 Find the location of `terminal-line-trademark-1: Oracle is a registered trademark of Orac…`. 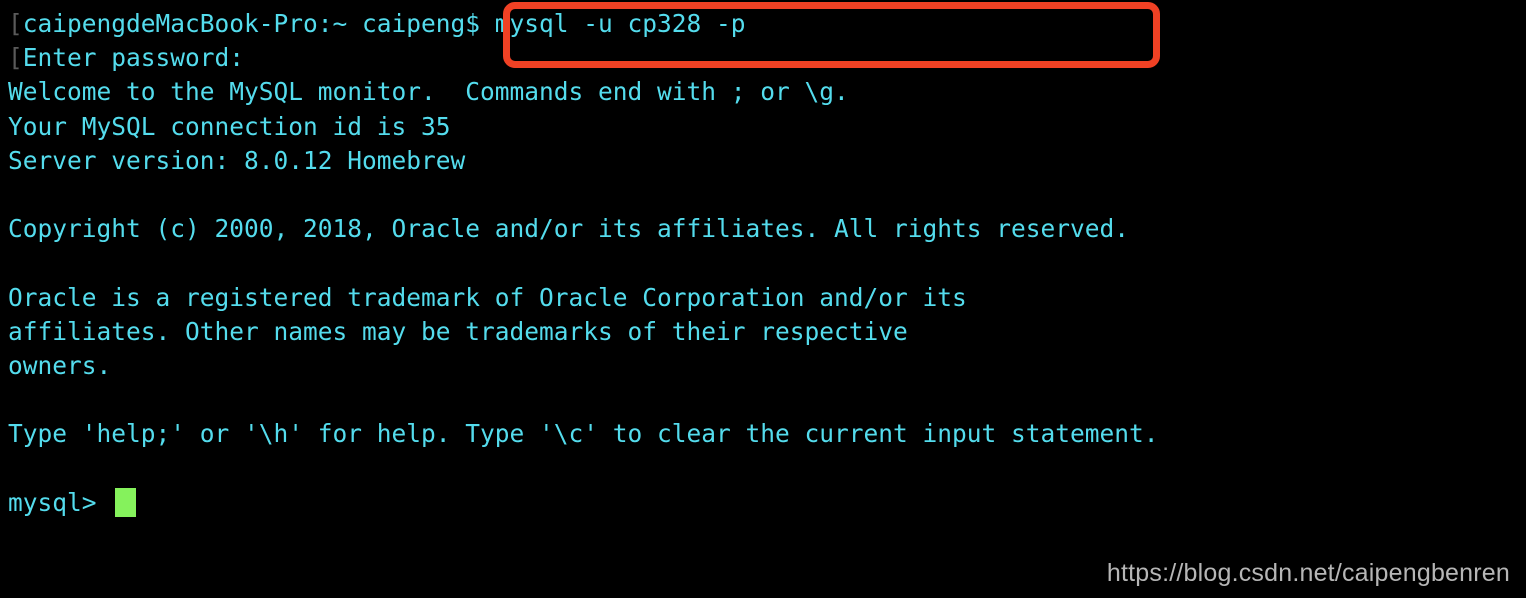

terminal-line-trademark-1: Oracle is a registered trademark of Orac… is located at coordinates (763, 298).